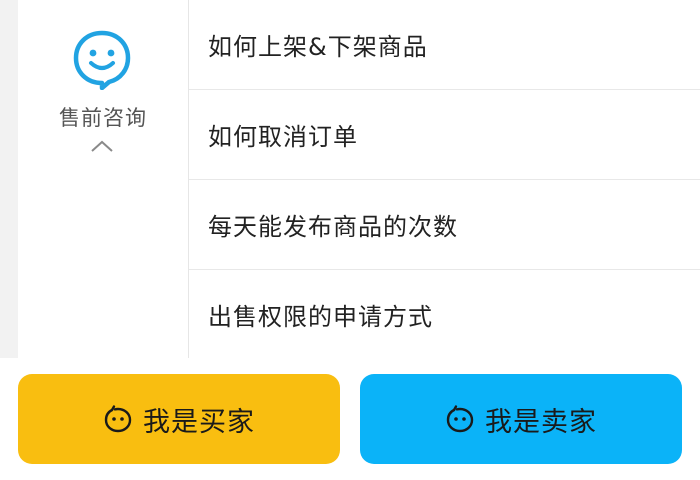 The width and height of the screenshot is (700, 480). I want to click on chevron-up-icon, so click(102, 146).